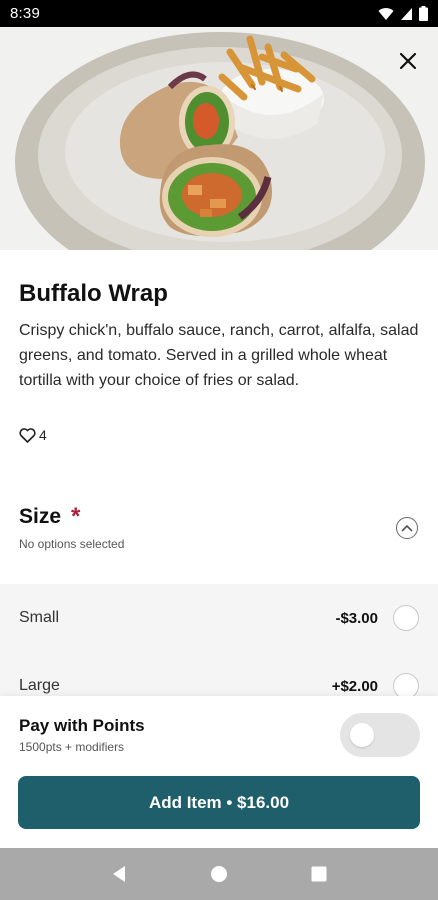 The image size is (438, 900). What do you see at coordinates (219, 618) in the screenshot?
I see `size-option-small: Small -$3.00` at bounding box center [219, 618].